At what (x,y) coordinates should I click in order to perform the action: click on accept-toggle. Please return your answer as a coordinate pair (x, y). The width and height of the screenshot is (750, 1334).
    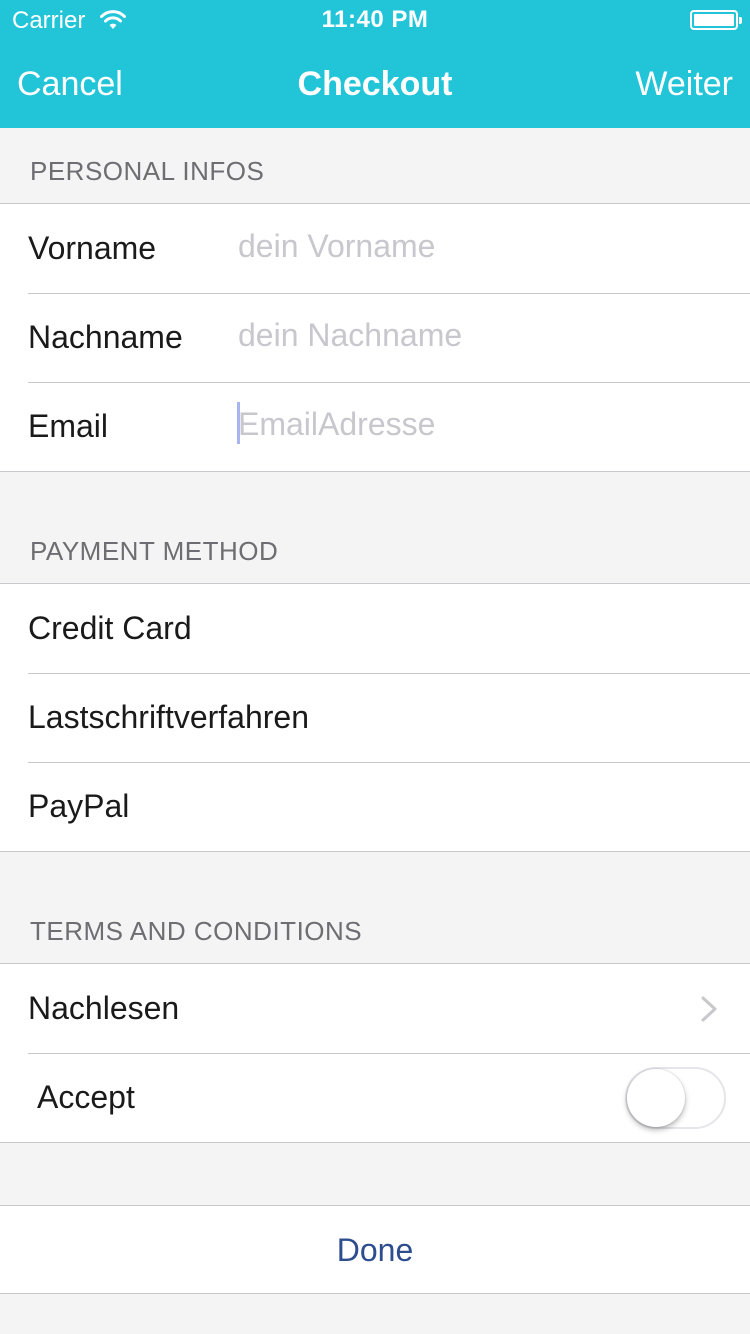
    Looking at the image, I should click on (675, 1098).